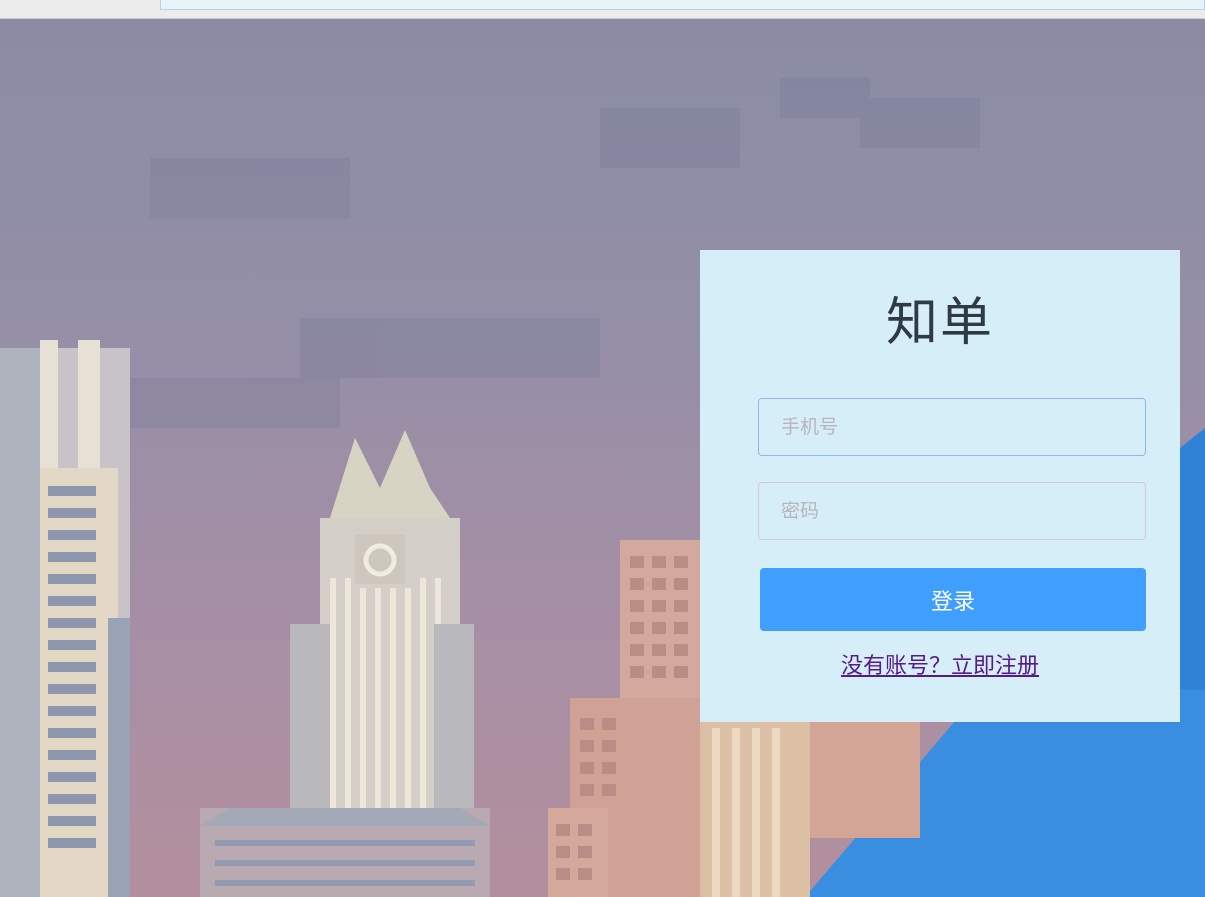 This screenshot has width=1205, height=897. Describe the element at coordinates (940, 664) in the screenshot. I see `register-link: 没有账号？立即注册` at that location.